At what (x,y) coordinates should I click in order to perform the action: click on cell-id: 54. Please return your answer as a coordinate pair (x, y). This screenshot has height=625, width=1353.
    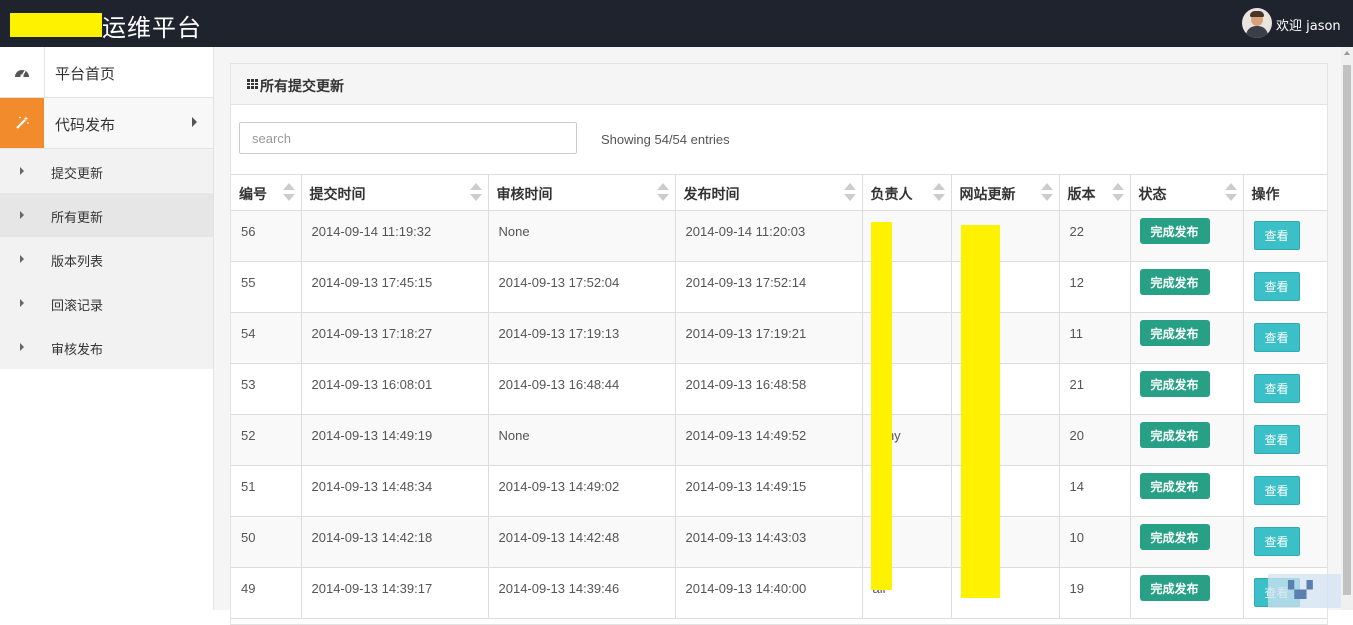
    Looking at the image, I should click on (266, 338).